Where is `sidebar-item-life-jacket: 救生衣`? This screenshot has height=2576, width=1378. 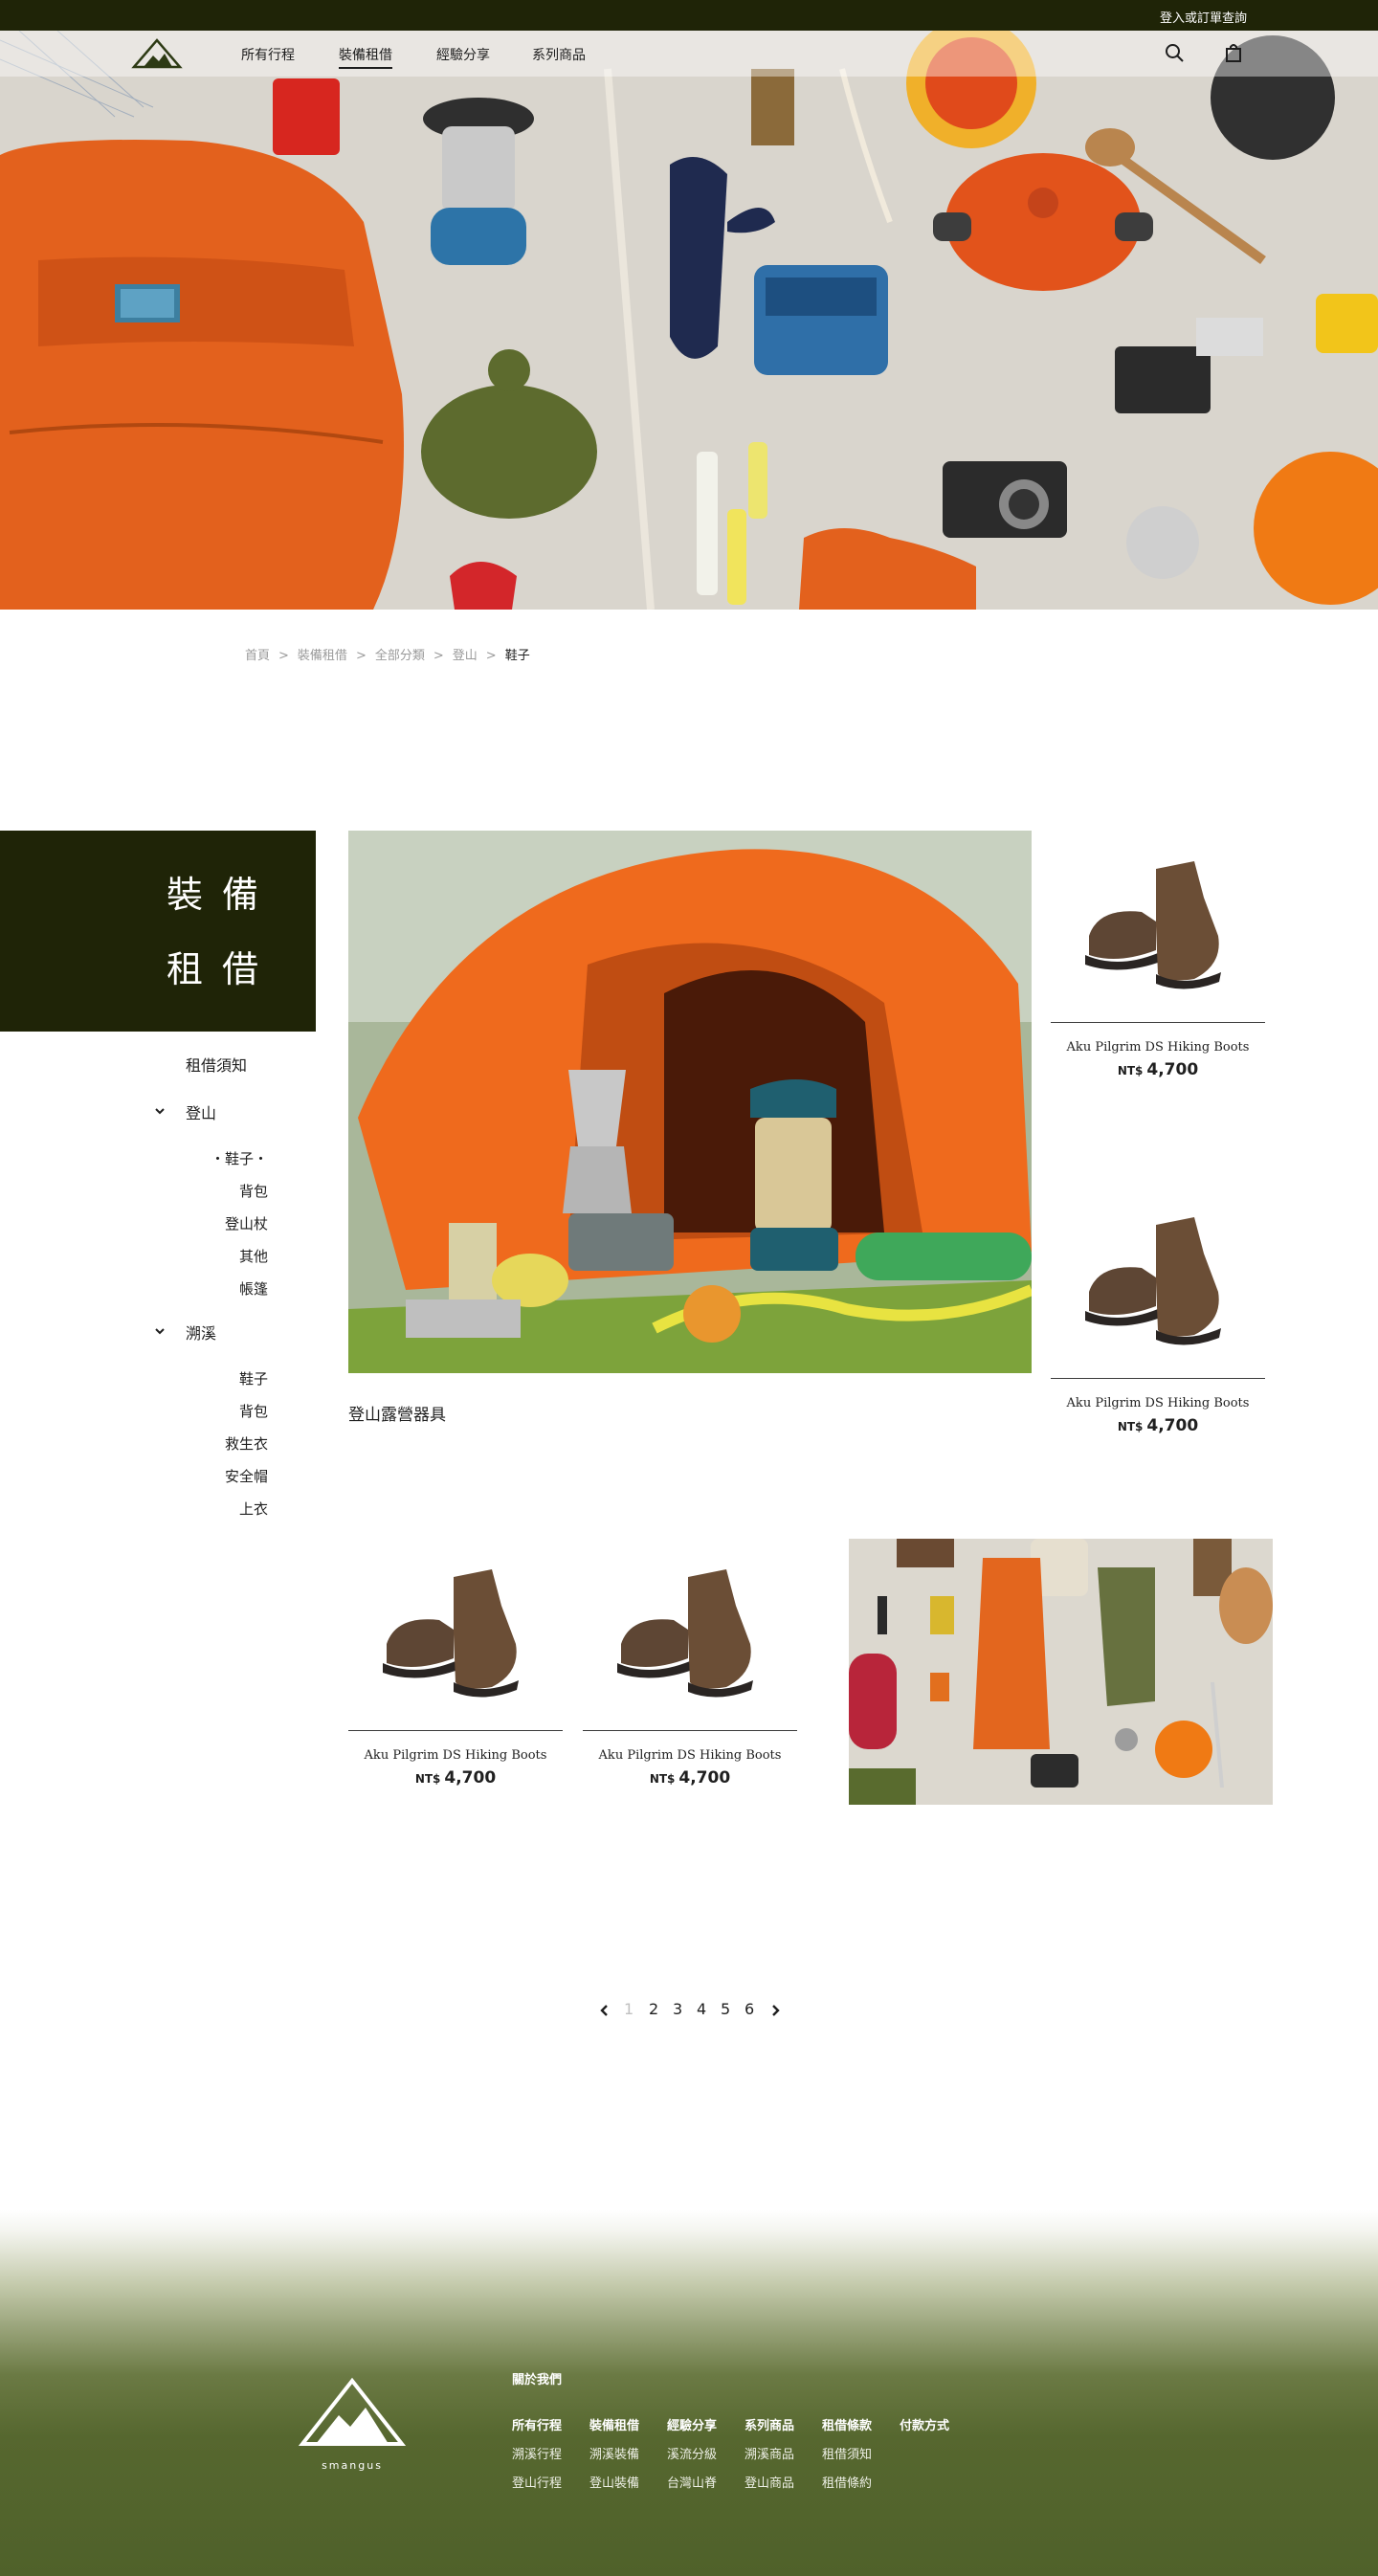 sidebar-item-life-jacket: 救生衣 is located at coordinates (210, 1443).